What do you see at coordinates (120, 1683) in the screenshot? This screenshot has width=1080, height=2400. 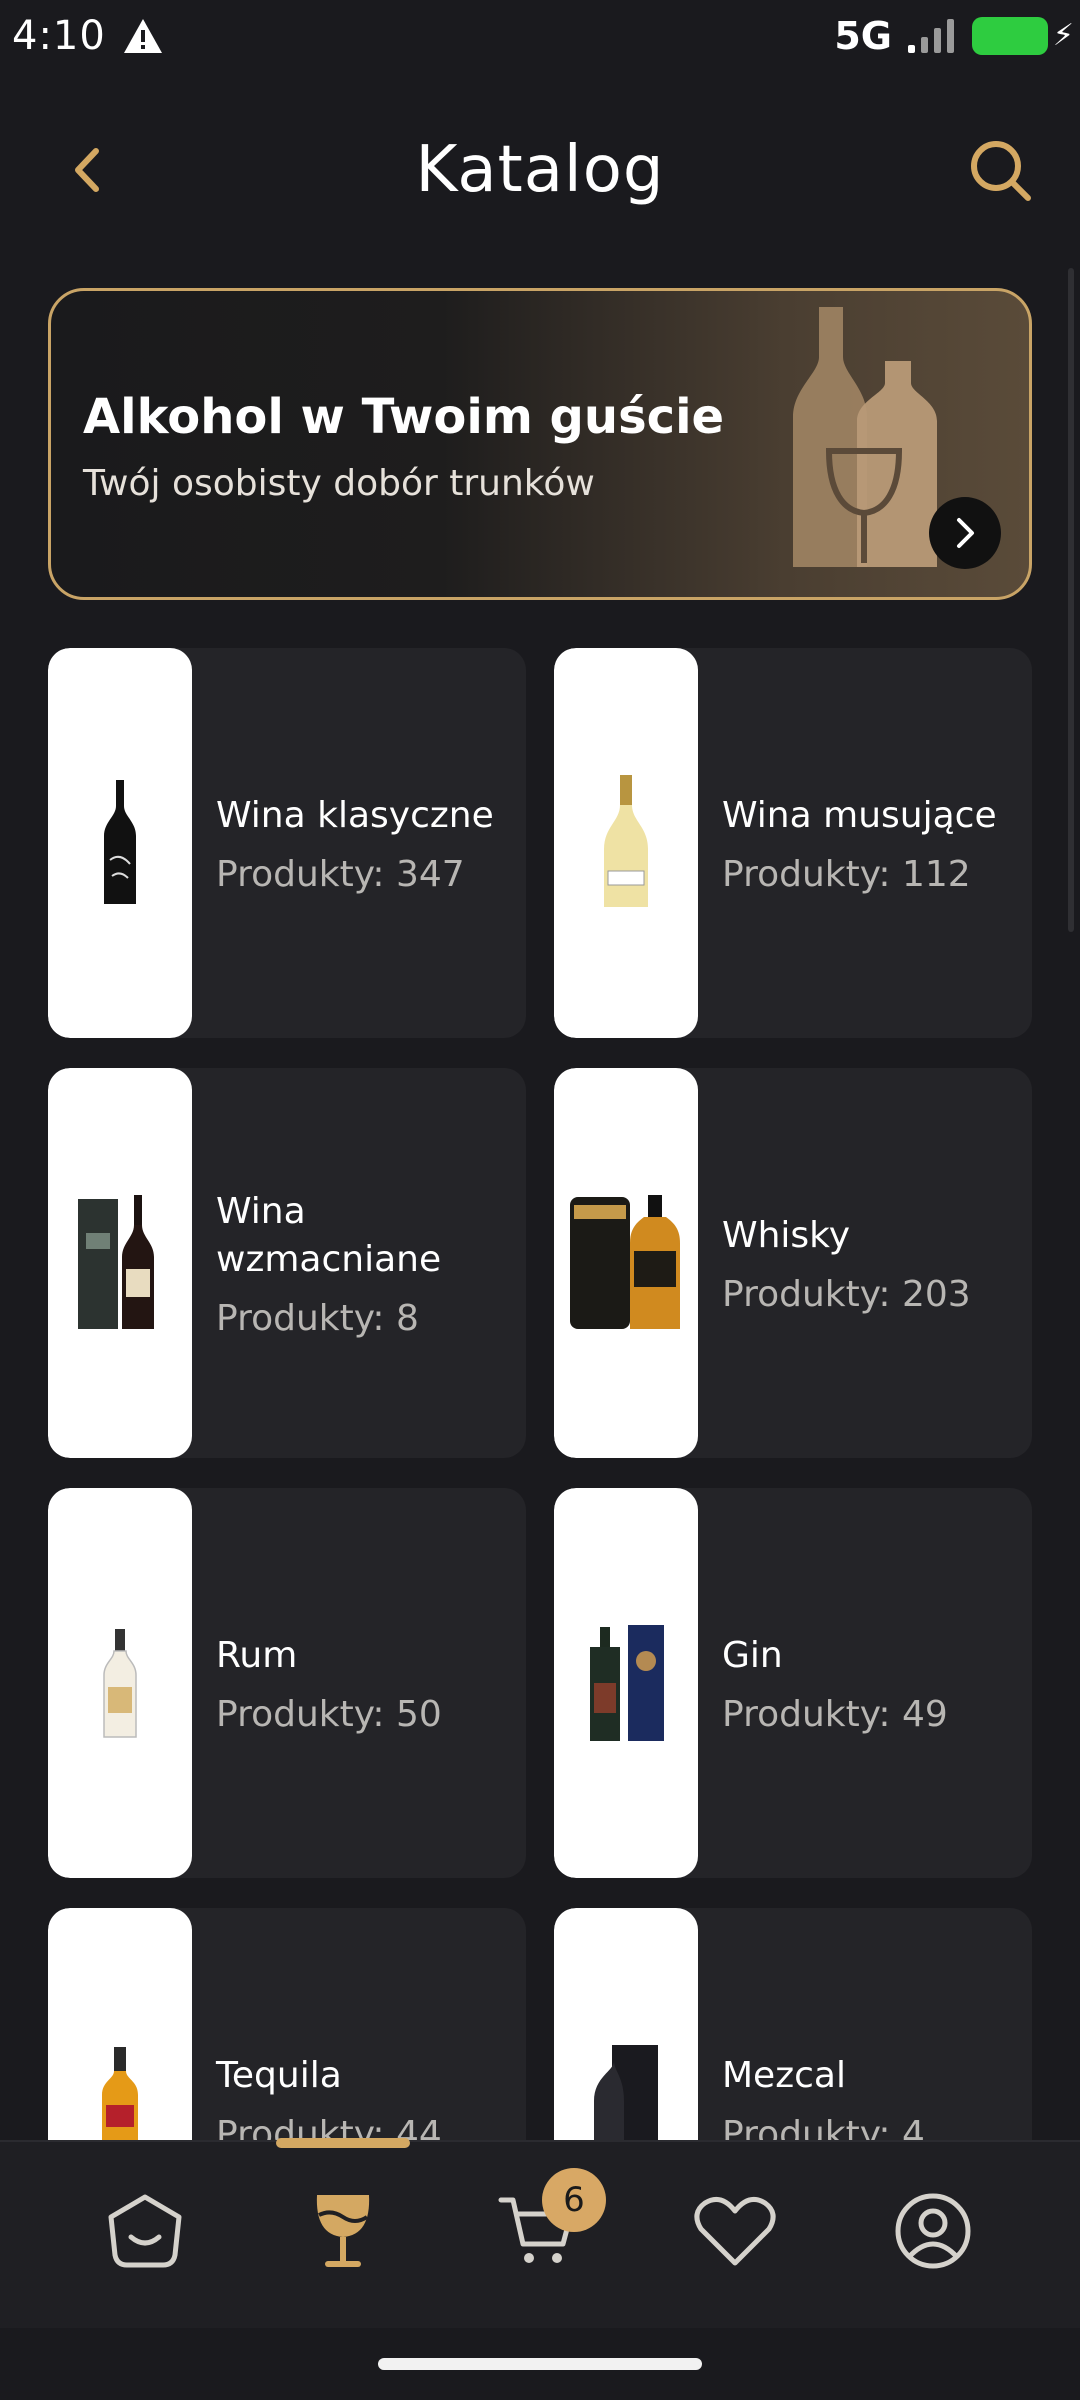 I see `rum-bottle-image` at bounding box center [120, 1683].